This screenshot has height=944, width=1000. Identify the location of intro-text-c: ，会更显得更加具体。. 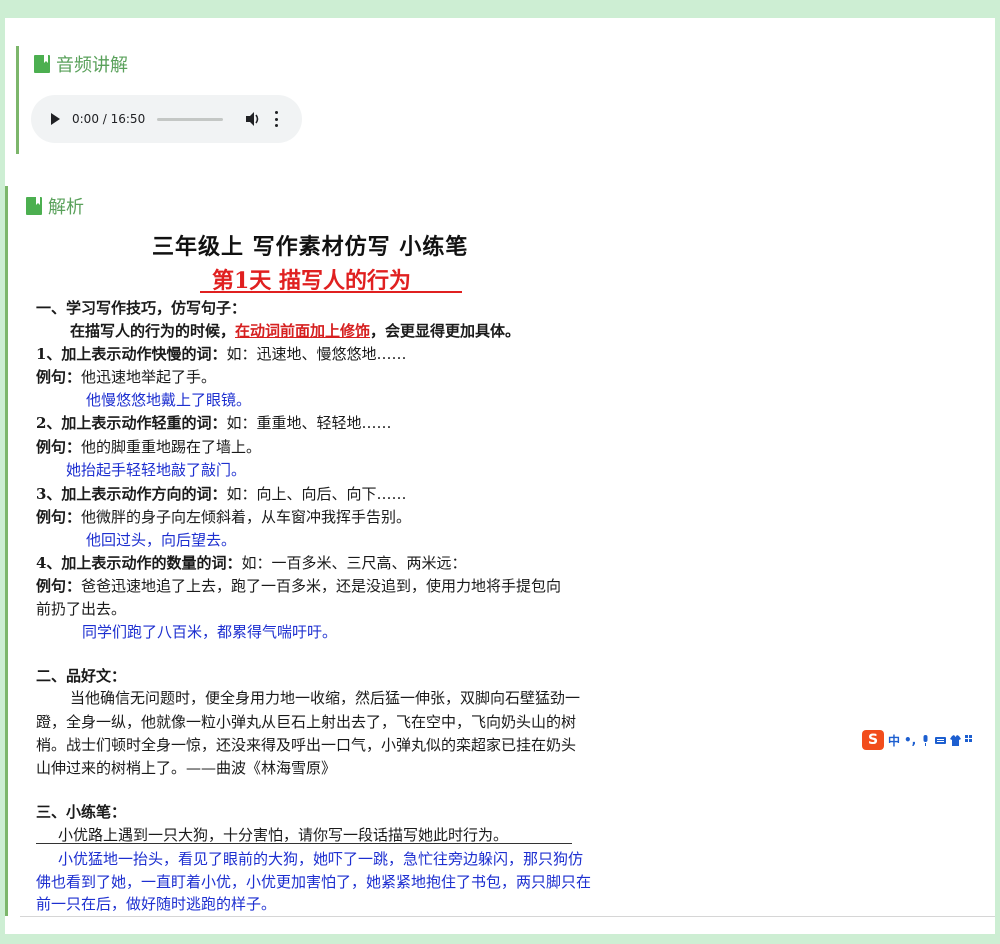
(445, 331).